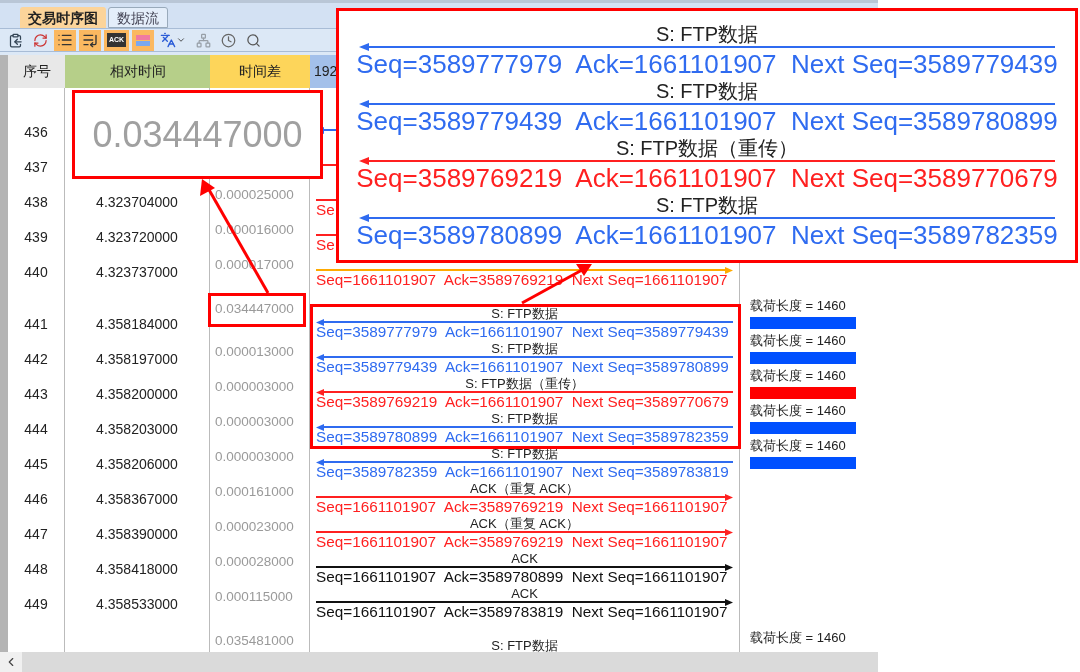  I want to click on column-header: 序号, so click(36, 71).